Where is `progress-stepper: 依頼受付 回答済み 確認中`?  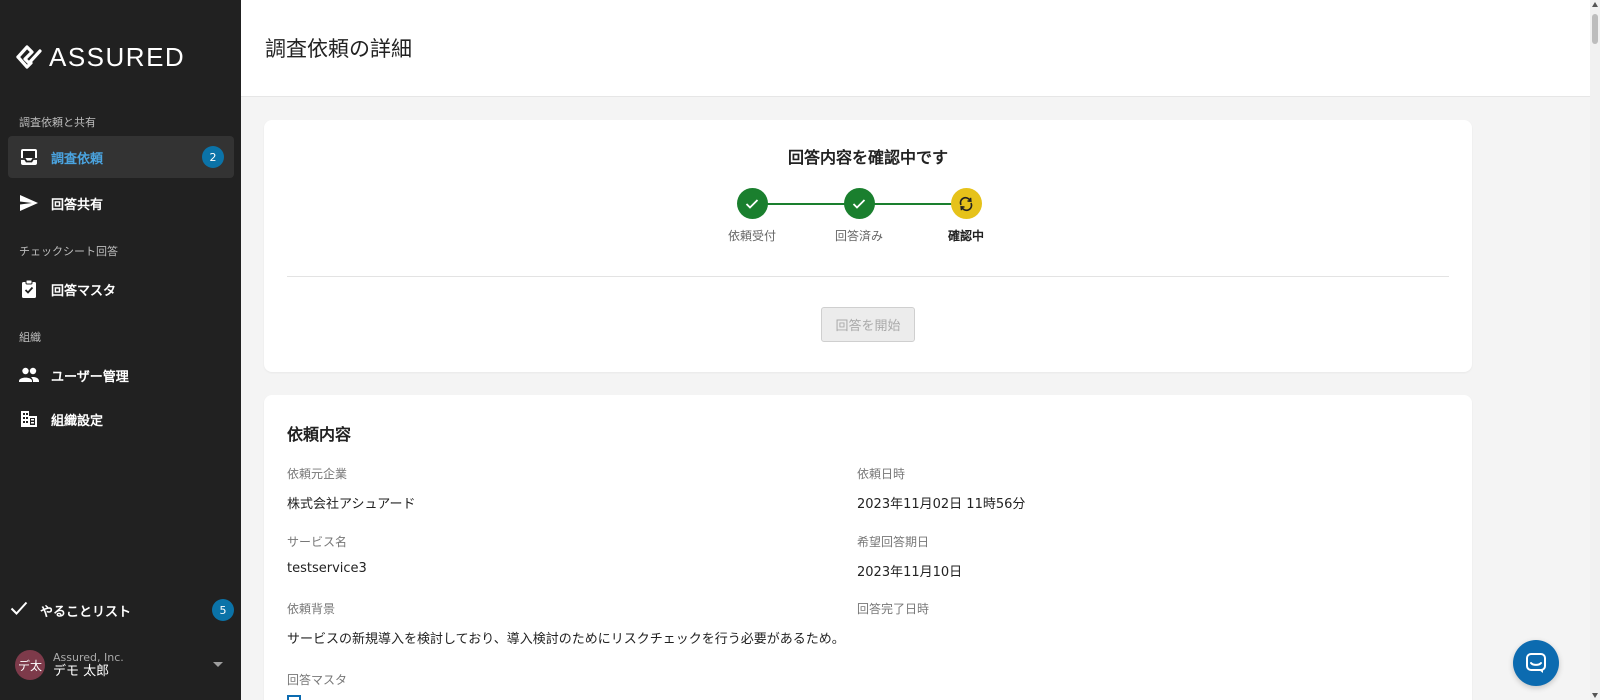 progress-stepper: 依頼受付 回答済み 確認中 is located at coordinates (861, 218).